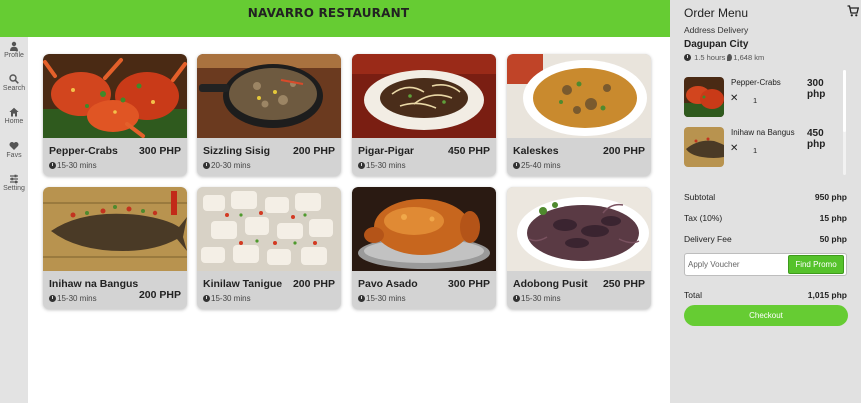  What do you see at coordinates (14, 88) in the screenshot?
I see `sidebar-item-label: Search` at bounding box center [14, 88].